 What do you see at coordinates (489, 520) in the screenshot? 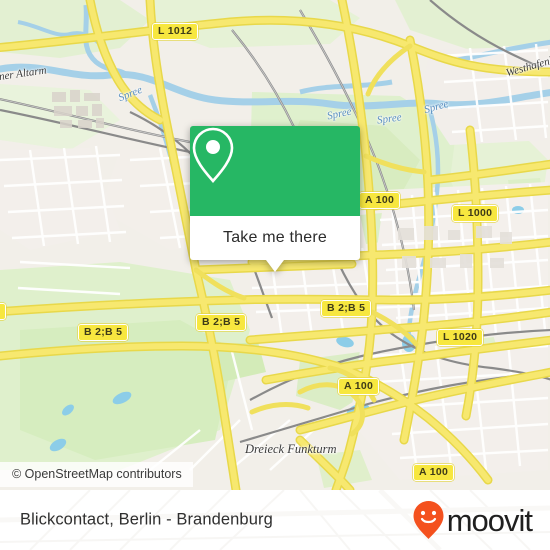
I see `brand-name: moovit` at bounding box center [489, 520].